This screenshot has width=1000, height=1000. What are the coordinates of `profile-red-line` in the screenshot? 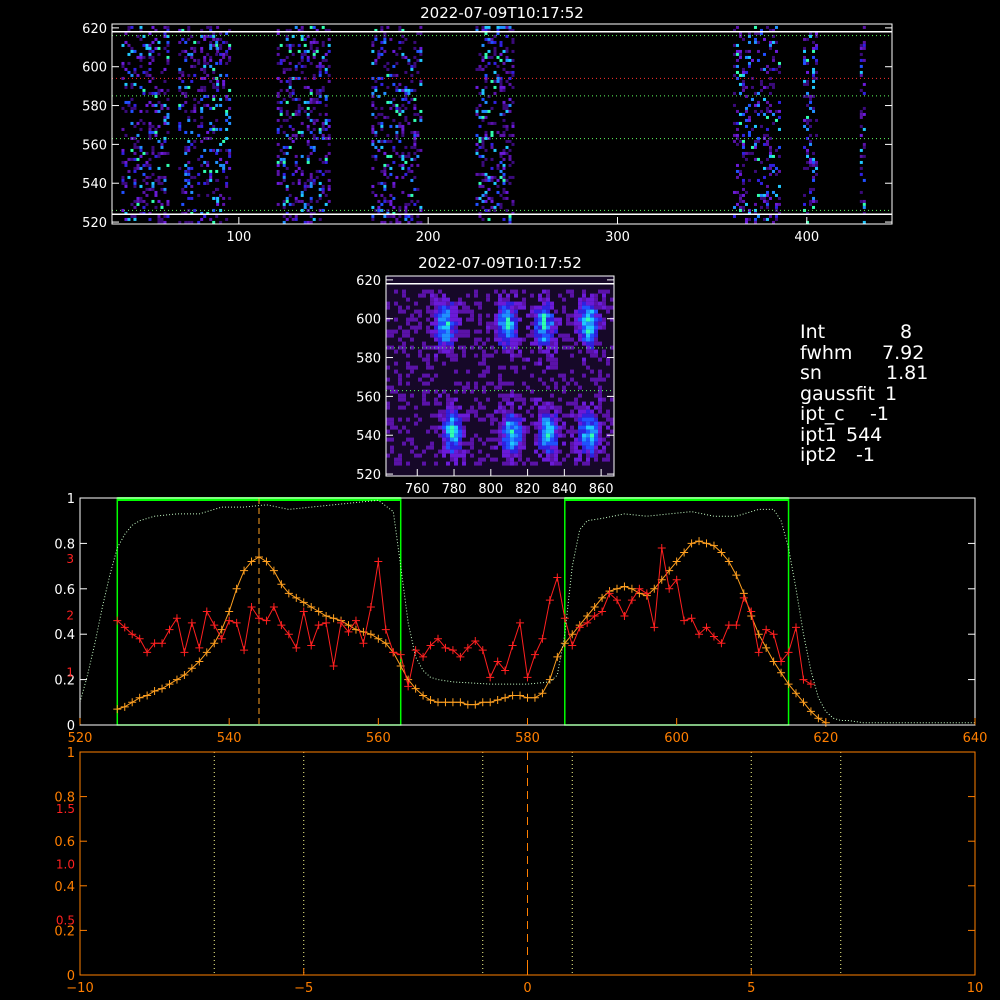 It's located at (464, 617).